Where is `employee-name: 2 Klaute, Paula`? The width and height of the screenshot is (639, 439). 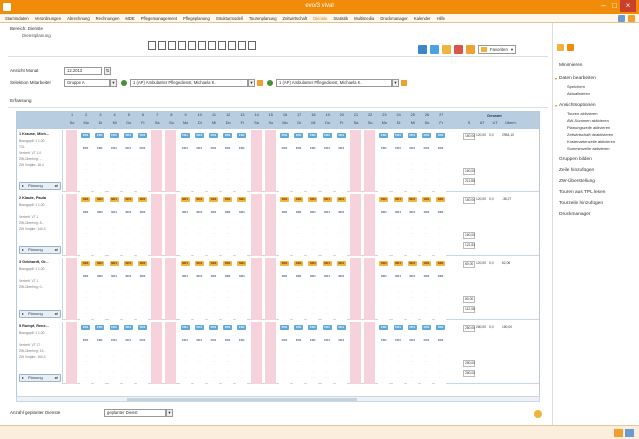
employee-name: 2 Klaute, Paula is located at coordinates (32, 198).